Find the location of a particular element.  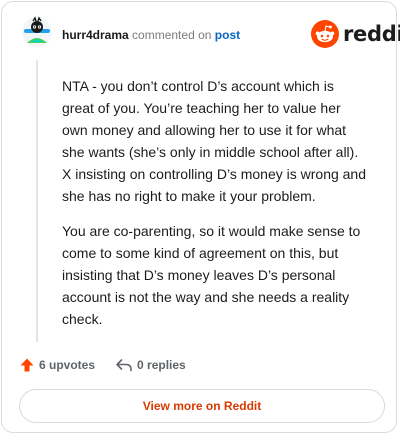

reply-button: 0 replies is located at coordinates (150, 365).